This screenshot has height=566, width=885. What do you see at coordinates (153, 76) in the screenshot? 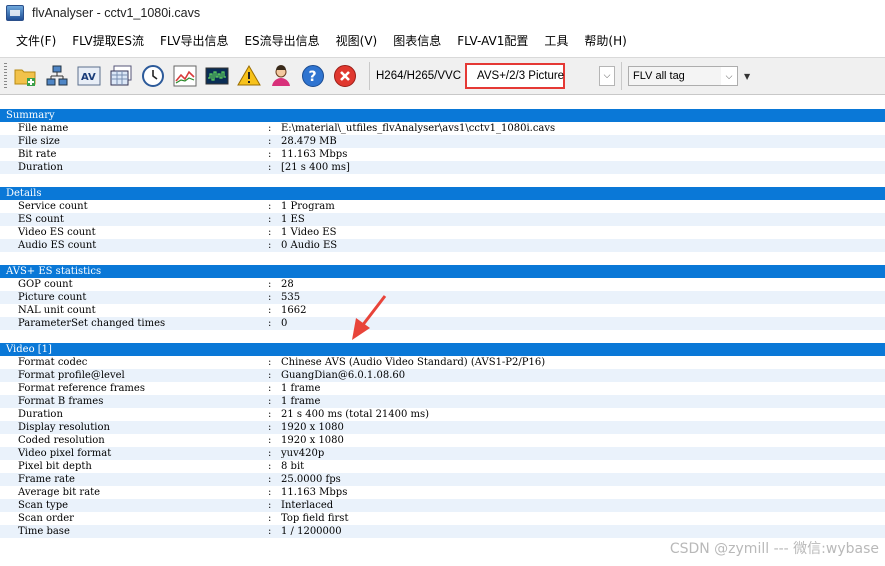
I see `clock-icon` at bounding box center [153, 76].